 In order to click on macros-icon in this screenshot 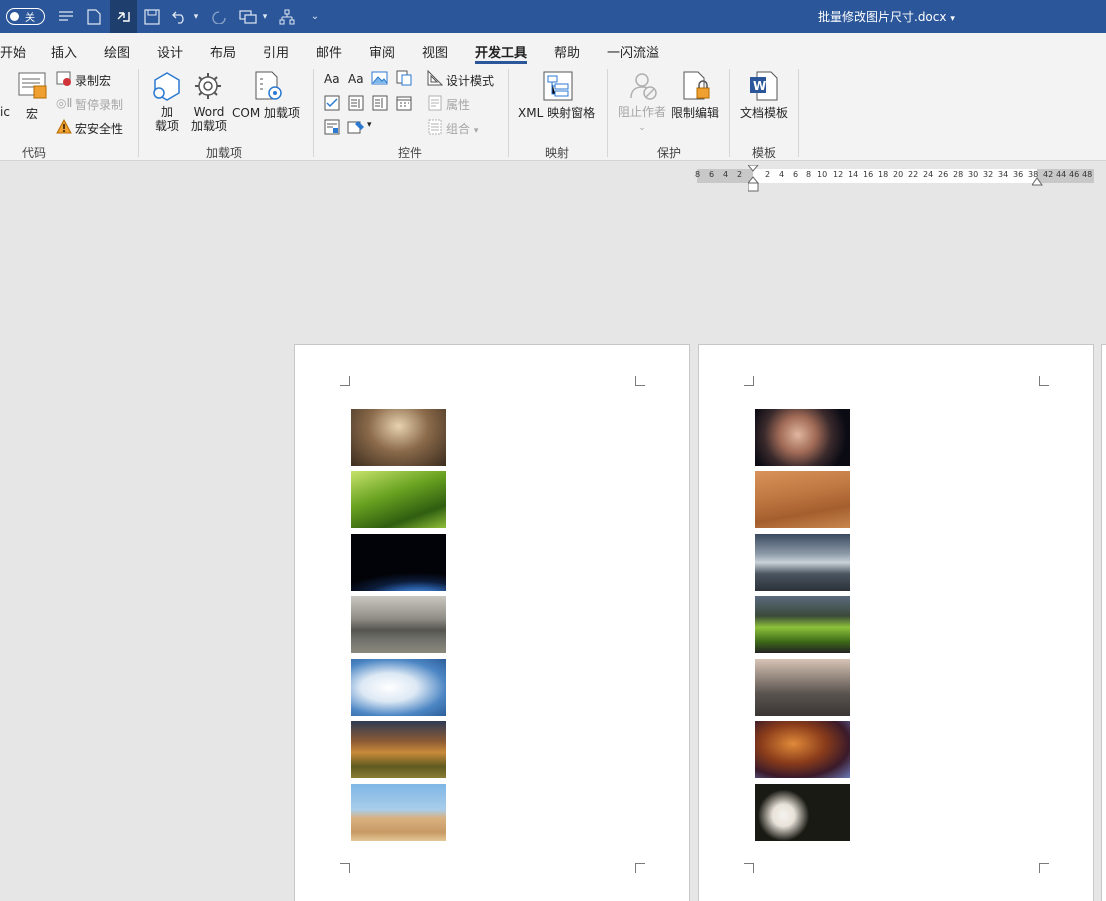, I will do `click(33, 87)`.